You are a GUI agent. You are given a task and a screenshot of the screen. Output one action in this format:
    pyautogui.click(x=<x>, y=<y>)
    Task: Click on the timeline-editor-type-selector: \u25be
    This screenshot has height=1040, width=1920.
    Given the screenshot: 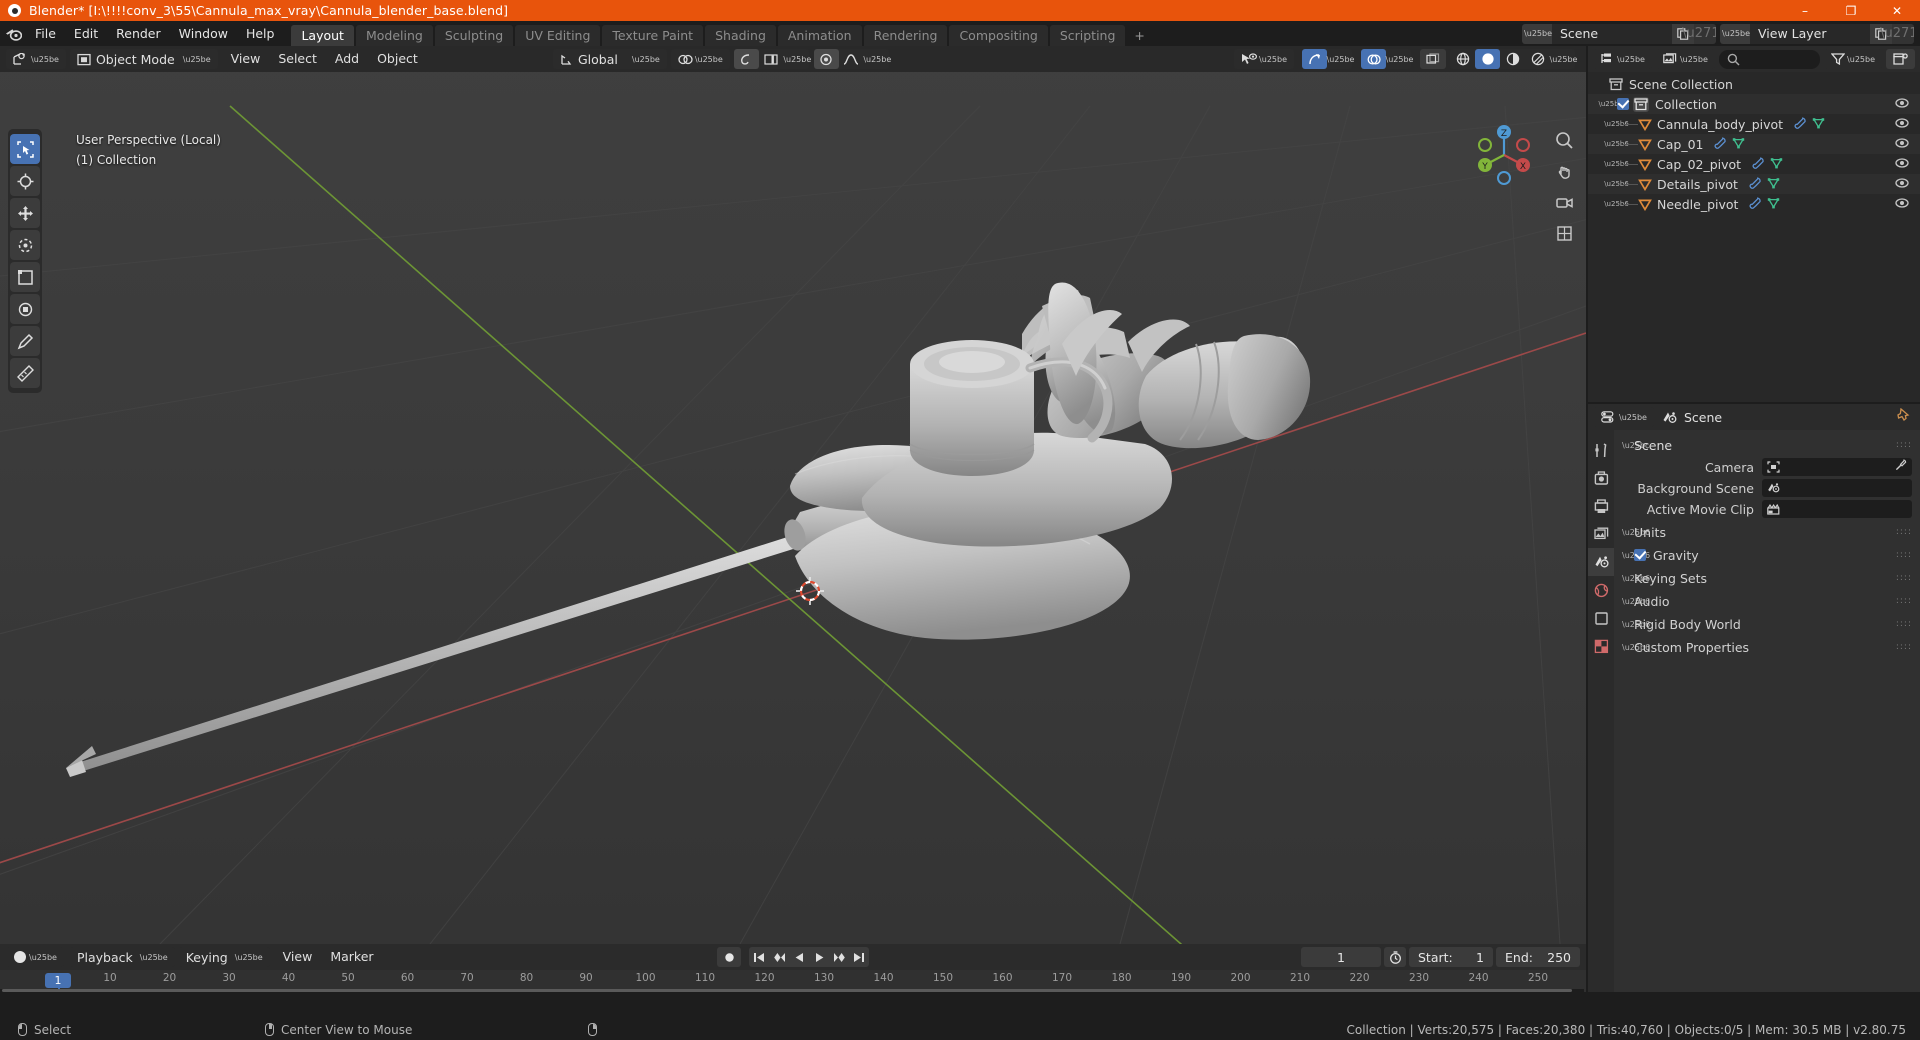 What is the action you would take?
    pyautogui.click(x=35, y=957)
    